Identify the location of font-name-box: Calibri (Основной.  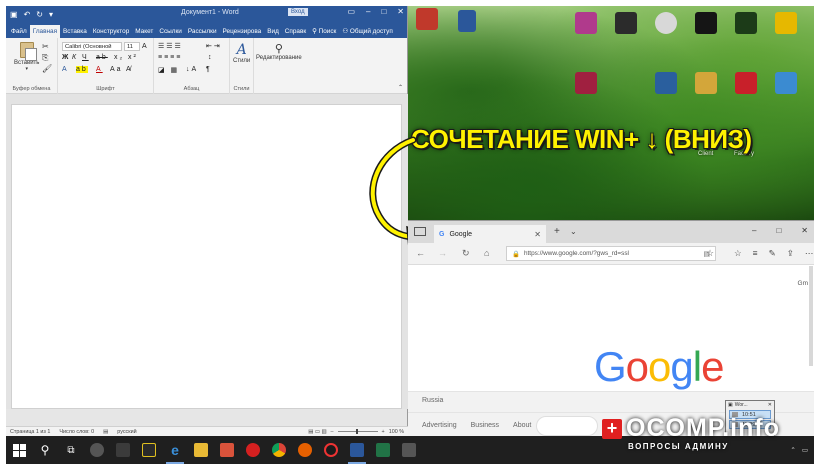
(92, 46).